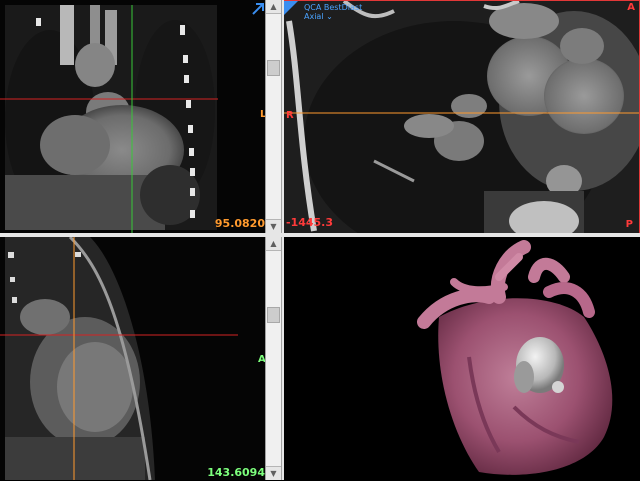  What do you see at coordinates (314, 16) in the screenshot?
I see `axial-view-label: Axial` at bounding box center [314, 16].